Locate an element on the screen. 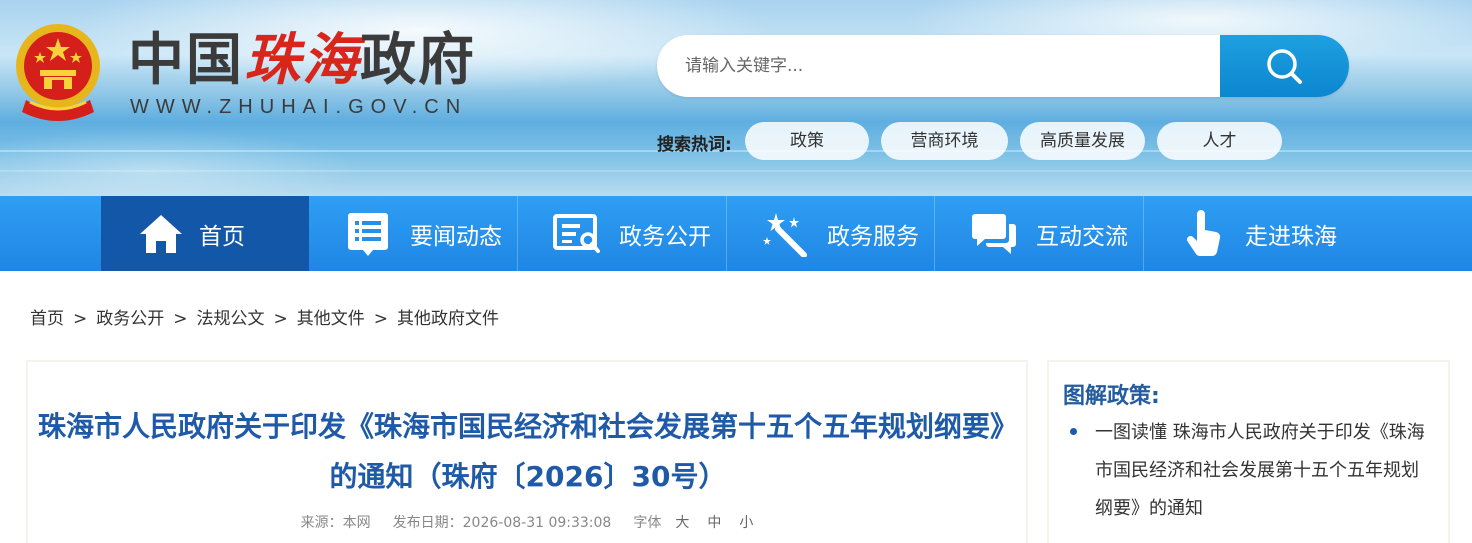 The image size is (1472, 543). nav-label: 首页 is located at coordinates (222, 236).